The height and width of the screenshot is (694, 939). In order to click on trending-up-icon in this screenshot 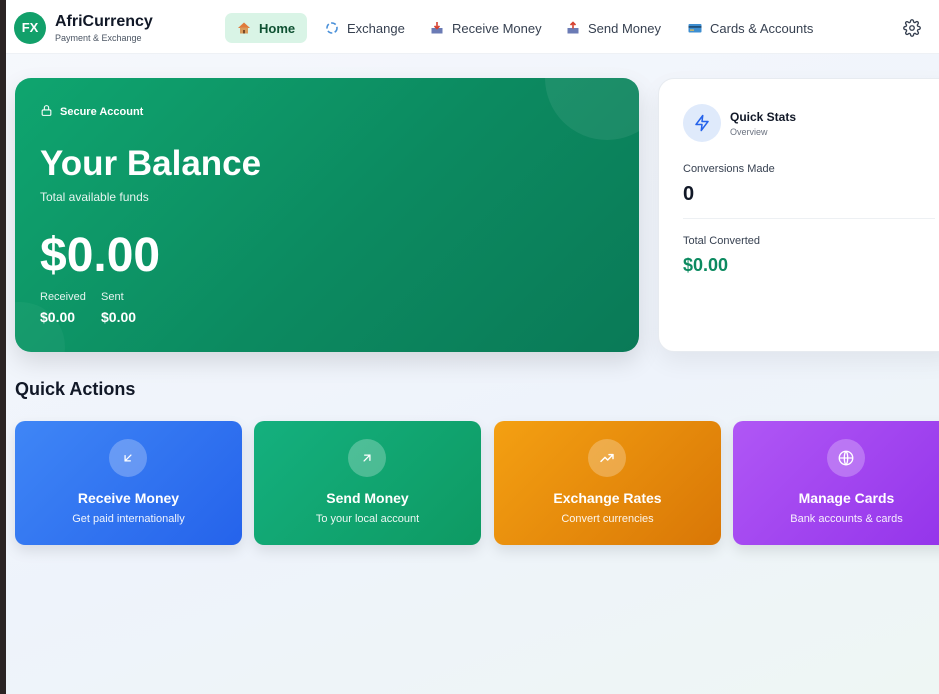, I will do `click(607, 458)`.